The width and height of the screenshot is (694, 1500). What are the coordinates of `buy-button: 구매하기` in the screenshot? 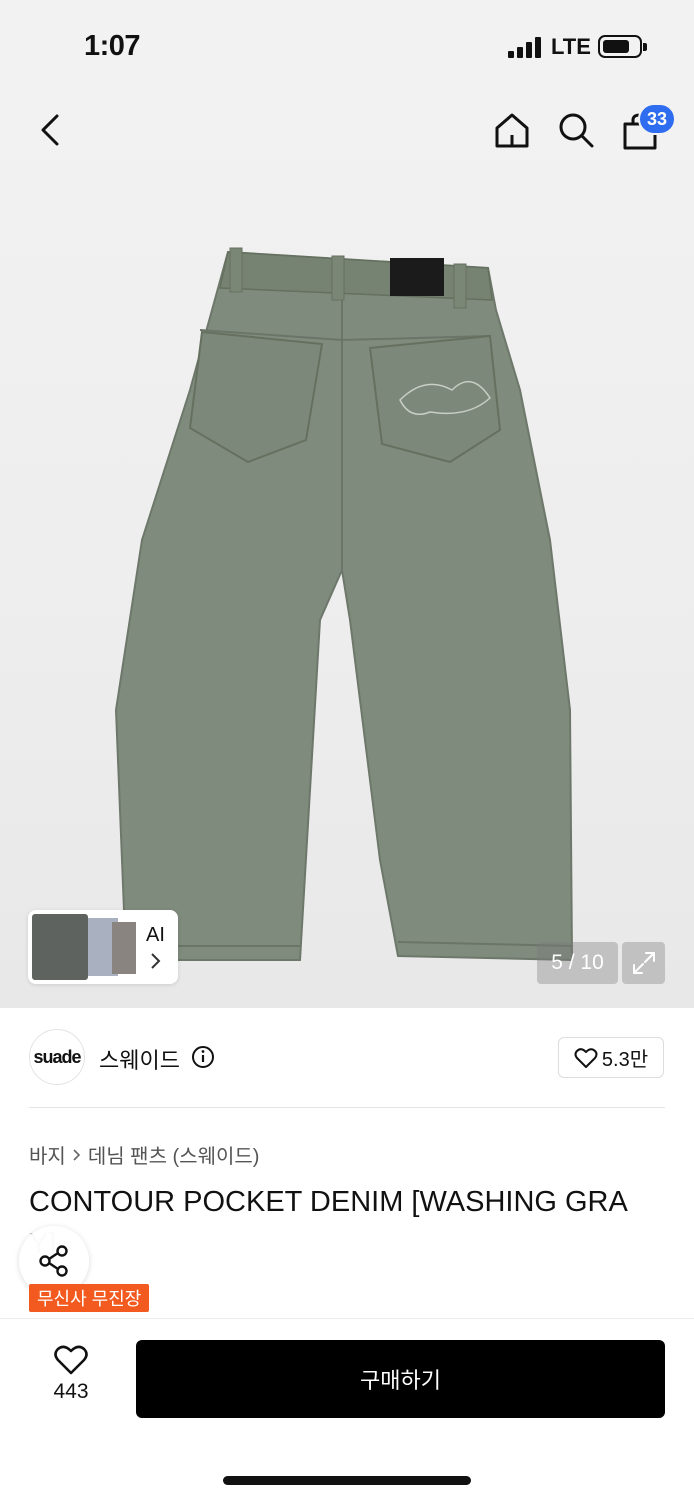 It's located at (400, 1379).